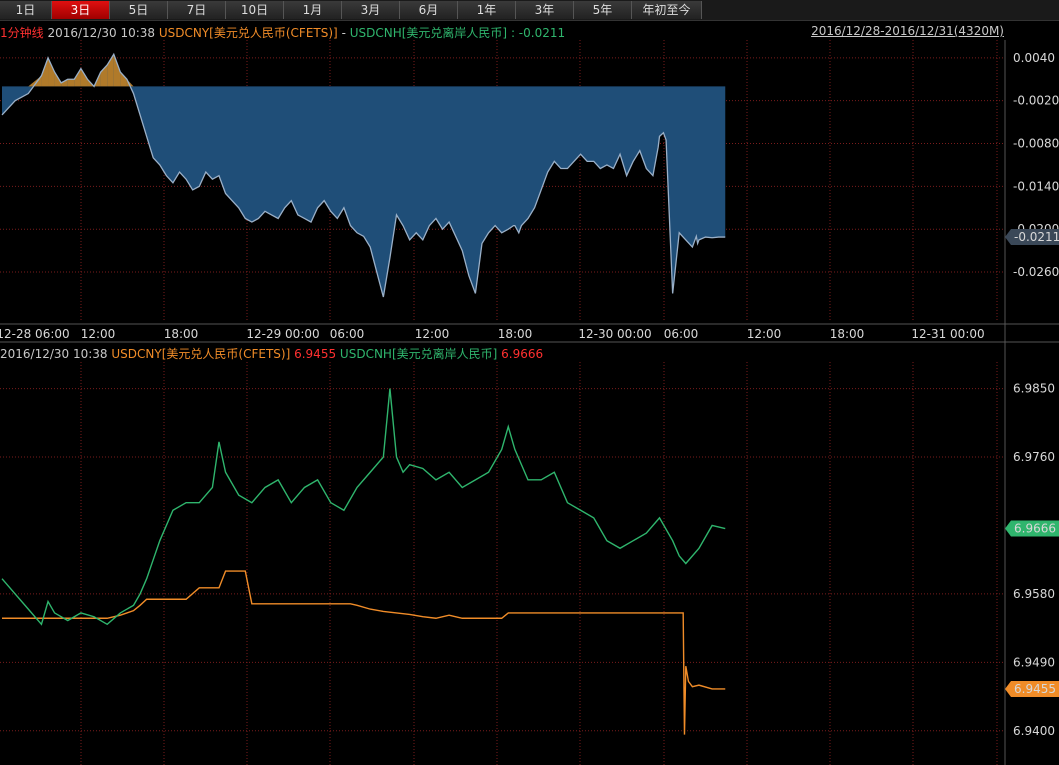  What do you see at coordinates (1034, 457) in the screenshot?
I see `y-tick-label: 6.9760` at bounding box center [1034, 457].